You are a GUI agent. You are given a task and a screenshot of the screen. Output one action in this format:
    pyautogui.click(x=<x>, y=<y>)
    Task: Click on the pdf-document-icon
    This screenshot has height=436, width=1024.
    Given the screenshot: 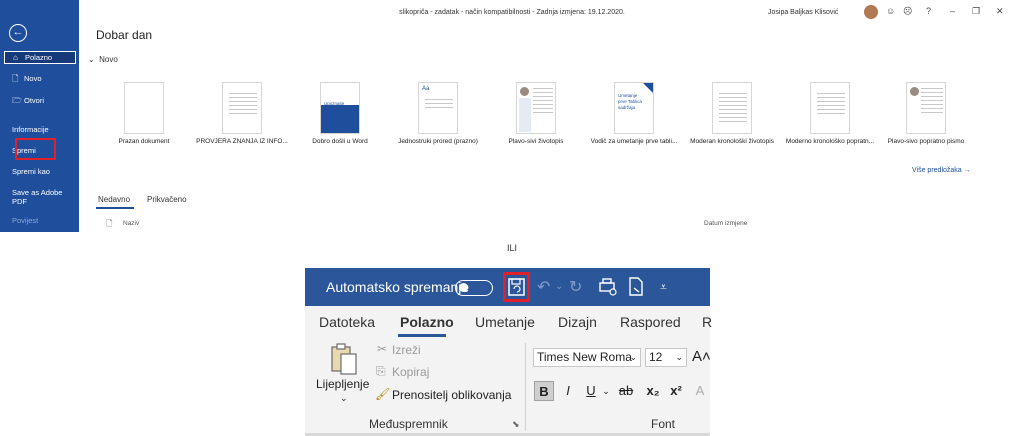 What is the action you would take?
    pyautogui.click(x=636, y=287)
    